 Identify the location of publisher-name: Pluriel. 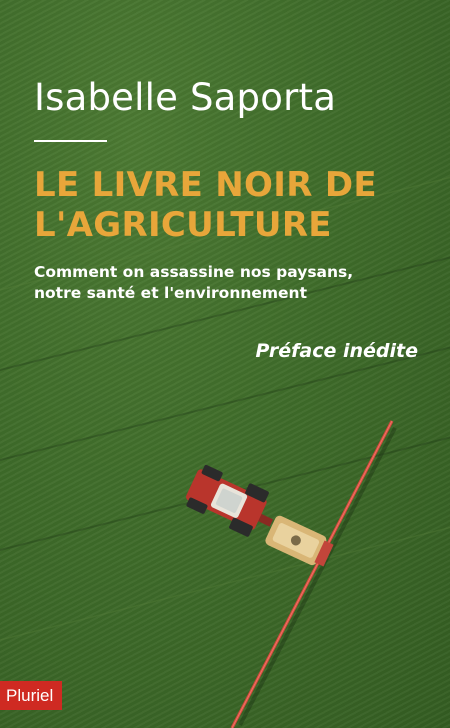
(30, 695).